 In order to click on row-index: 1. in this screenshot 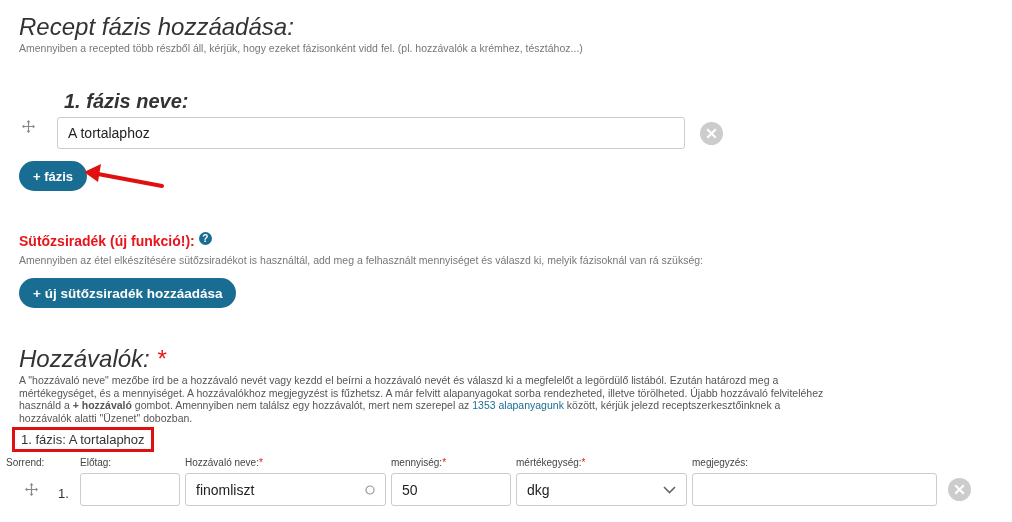, I will do `click(63, 493)`.